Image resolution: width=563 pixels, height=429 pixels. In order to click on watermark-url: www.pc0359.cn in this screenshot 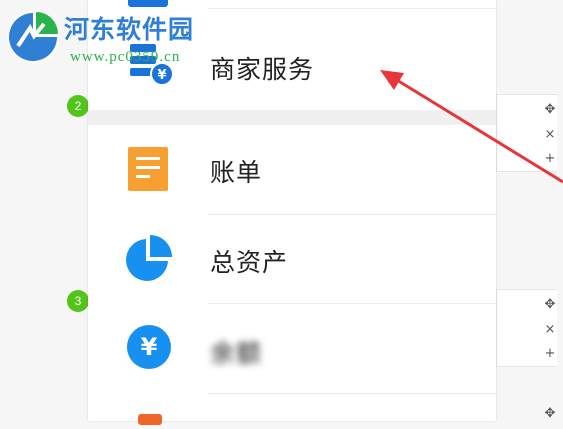, I will do `click(125, 57)`.